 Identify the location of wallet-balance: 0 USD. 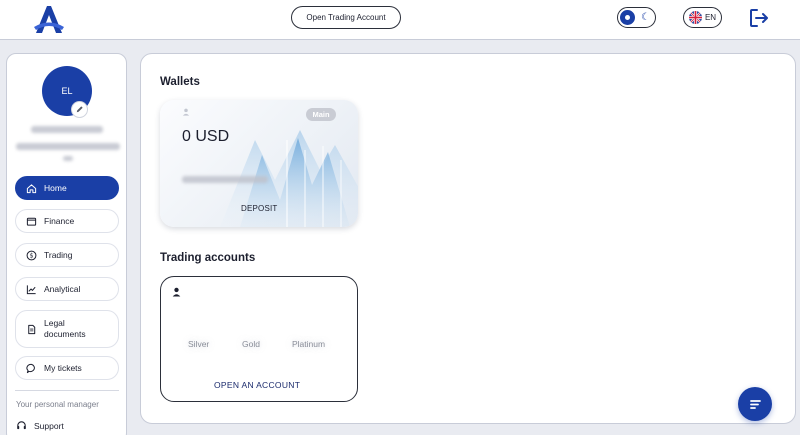
(206, 136).